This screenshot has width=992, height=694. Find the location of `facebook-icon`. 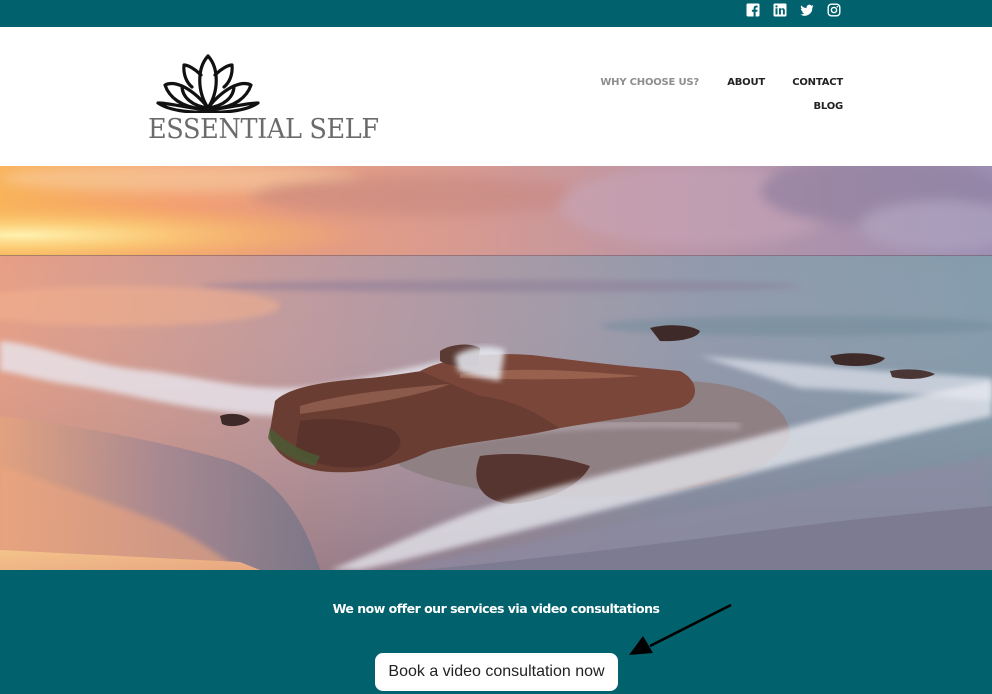

facebook-icon is located at coordinates (753, 10).